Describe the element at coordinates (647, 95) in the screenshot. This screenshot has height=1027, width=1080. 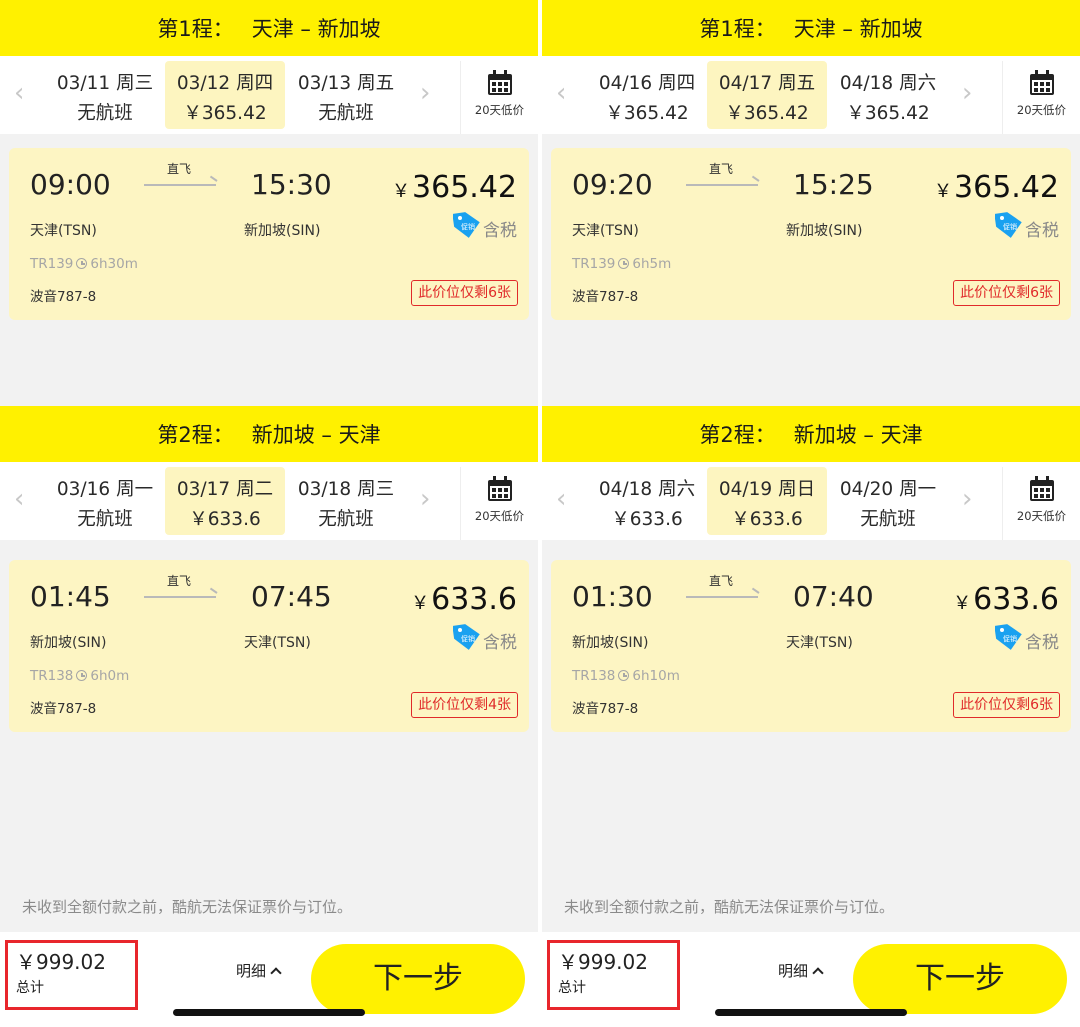
I see `date-option: 04/16 周四 ￥365.42` at that location.